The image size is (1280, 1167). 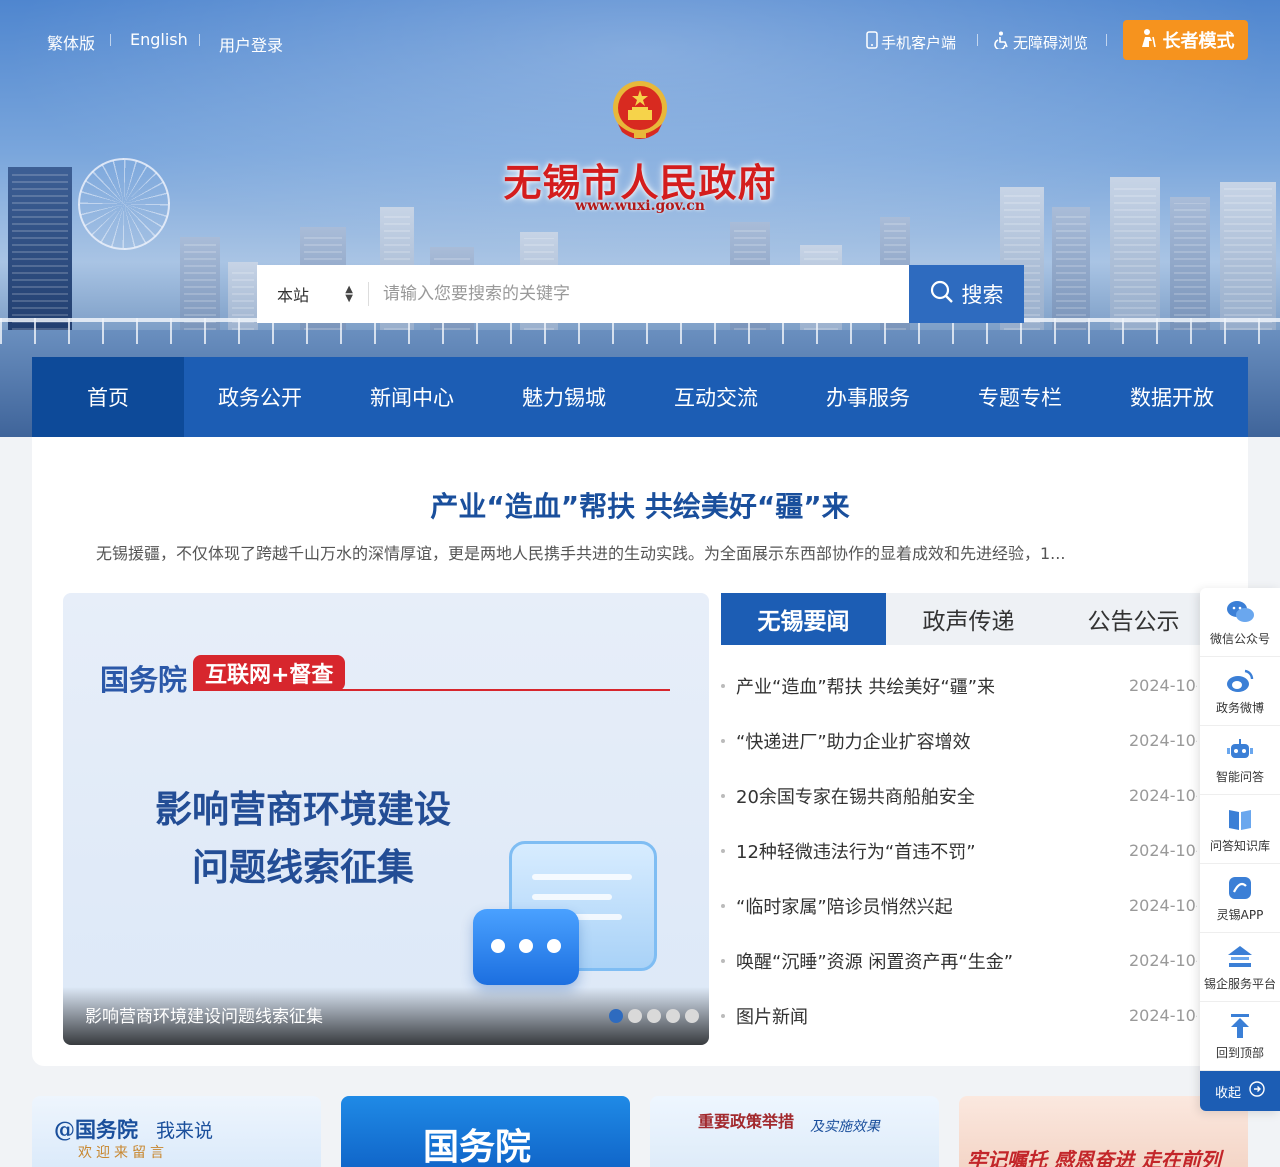 I want to click on promo-card-subtitle: 及实施效果, so click(x=845, y=1127).